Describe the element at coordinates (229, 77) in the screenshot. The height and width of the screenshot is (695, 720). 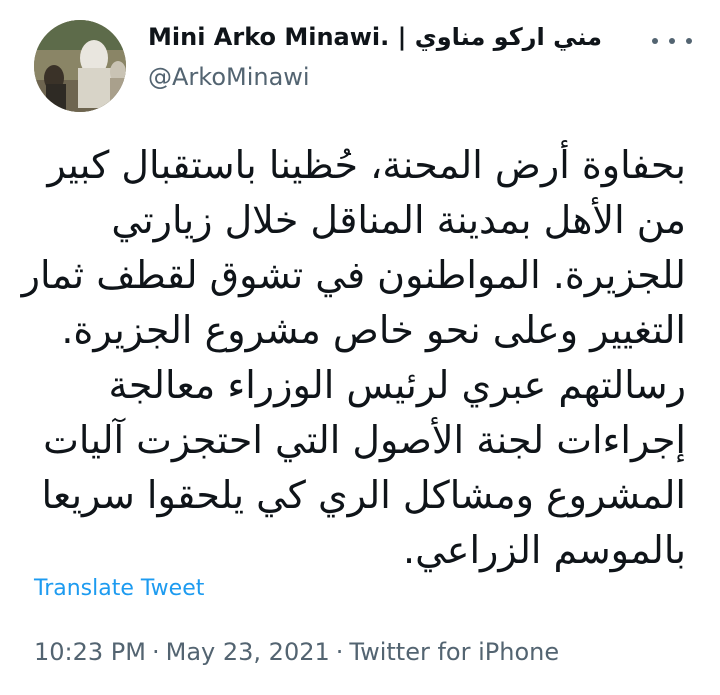
I see `author-handle: @ArkoMinawi` at that location.